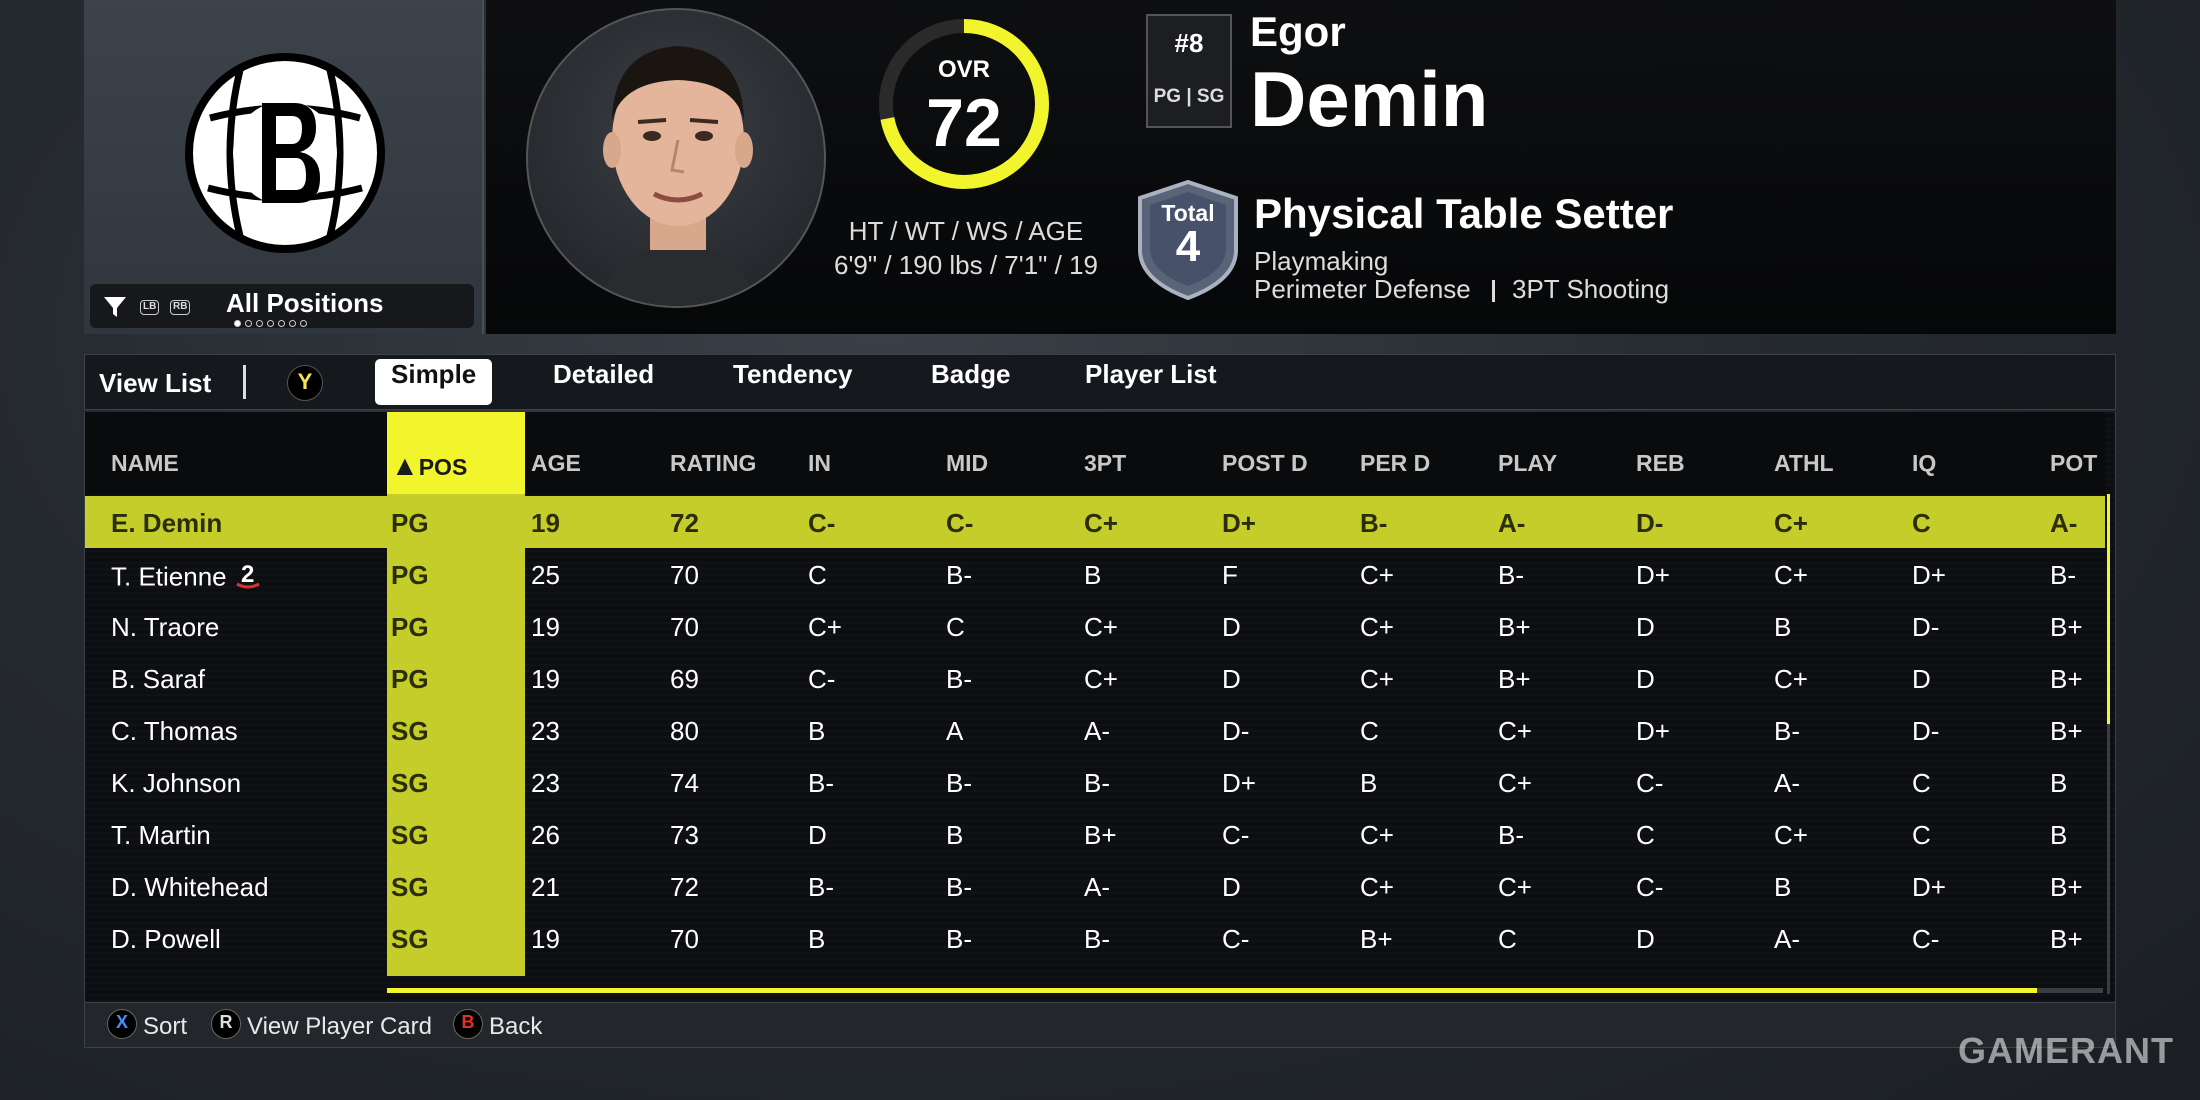  What do you see at coordinates (1095, 626) in the screenshot?
I see `table-row: N. Traore PG 19 70 C+ C C+ D C+ B+ D B D- B+` at bounding box center [1095, 626].